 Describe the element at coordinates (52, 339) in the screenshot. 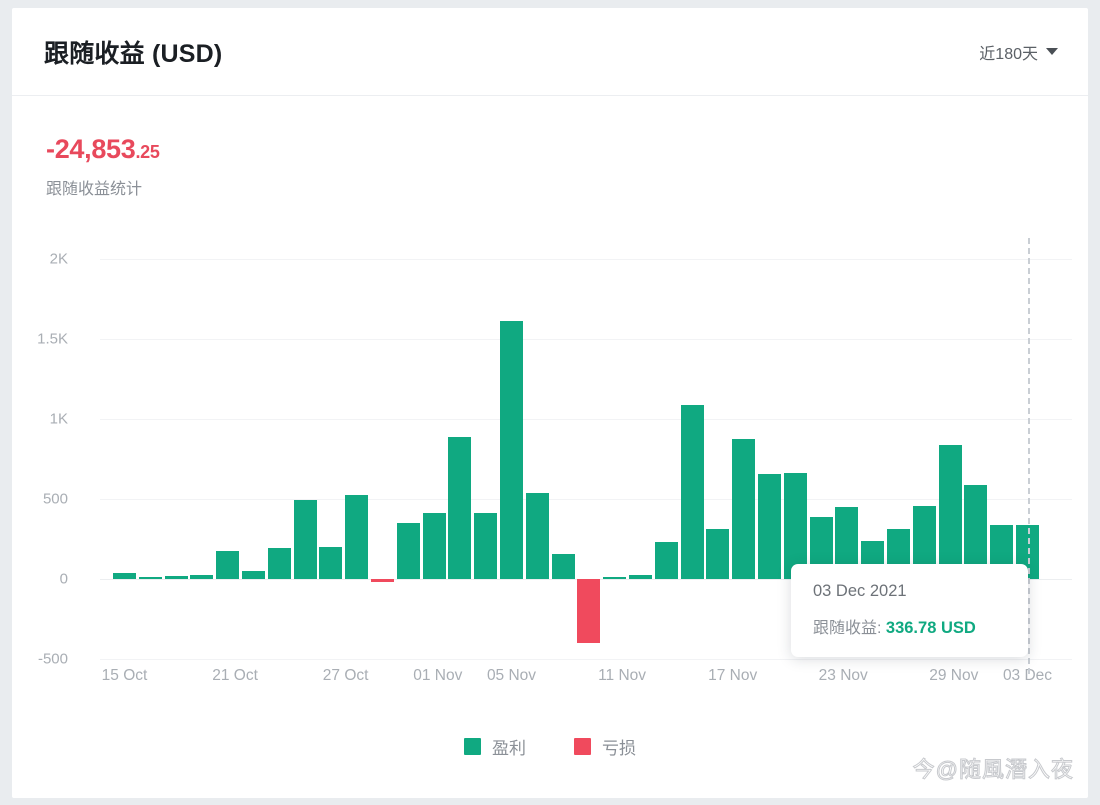

I see `y-axis-tick-label: 1.5K` at that location.